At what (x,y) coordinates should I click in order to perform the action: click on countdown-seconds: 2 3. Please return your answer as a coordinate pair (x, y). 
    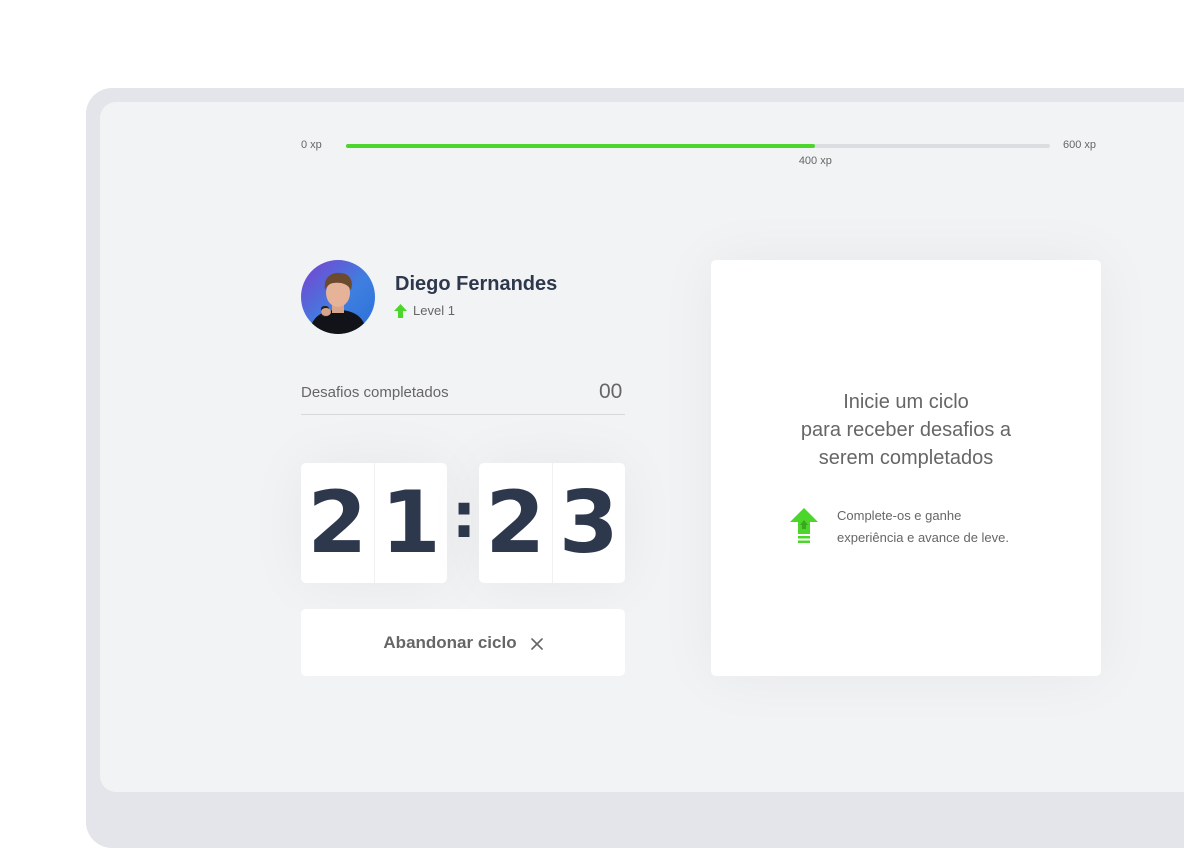
    Looking at the image, I should click on (552, 523).